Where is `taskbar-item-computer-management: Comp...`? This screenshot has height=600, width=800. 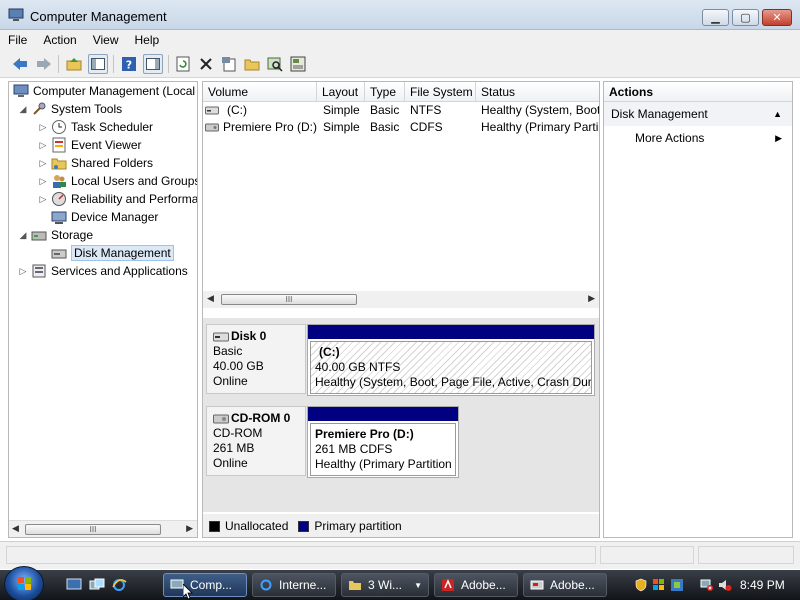
taskbar-item-computer-management: Comp... is located at coordinates (205, 585).